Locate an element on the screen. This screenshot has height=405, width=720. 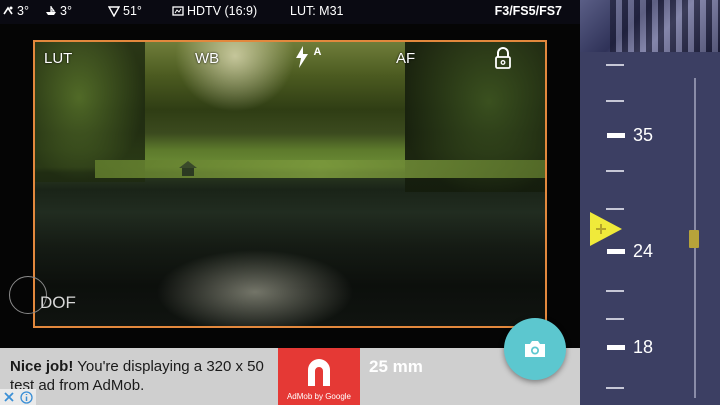
preview-bank is located at coordinates (320, 169).